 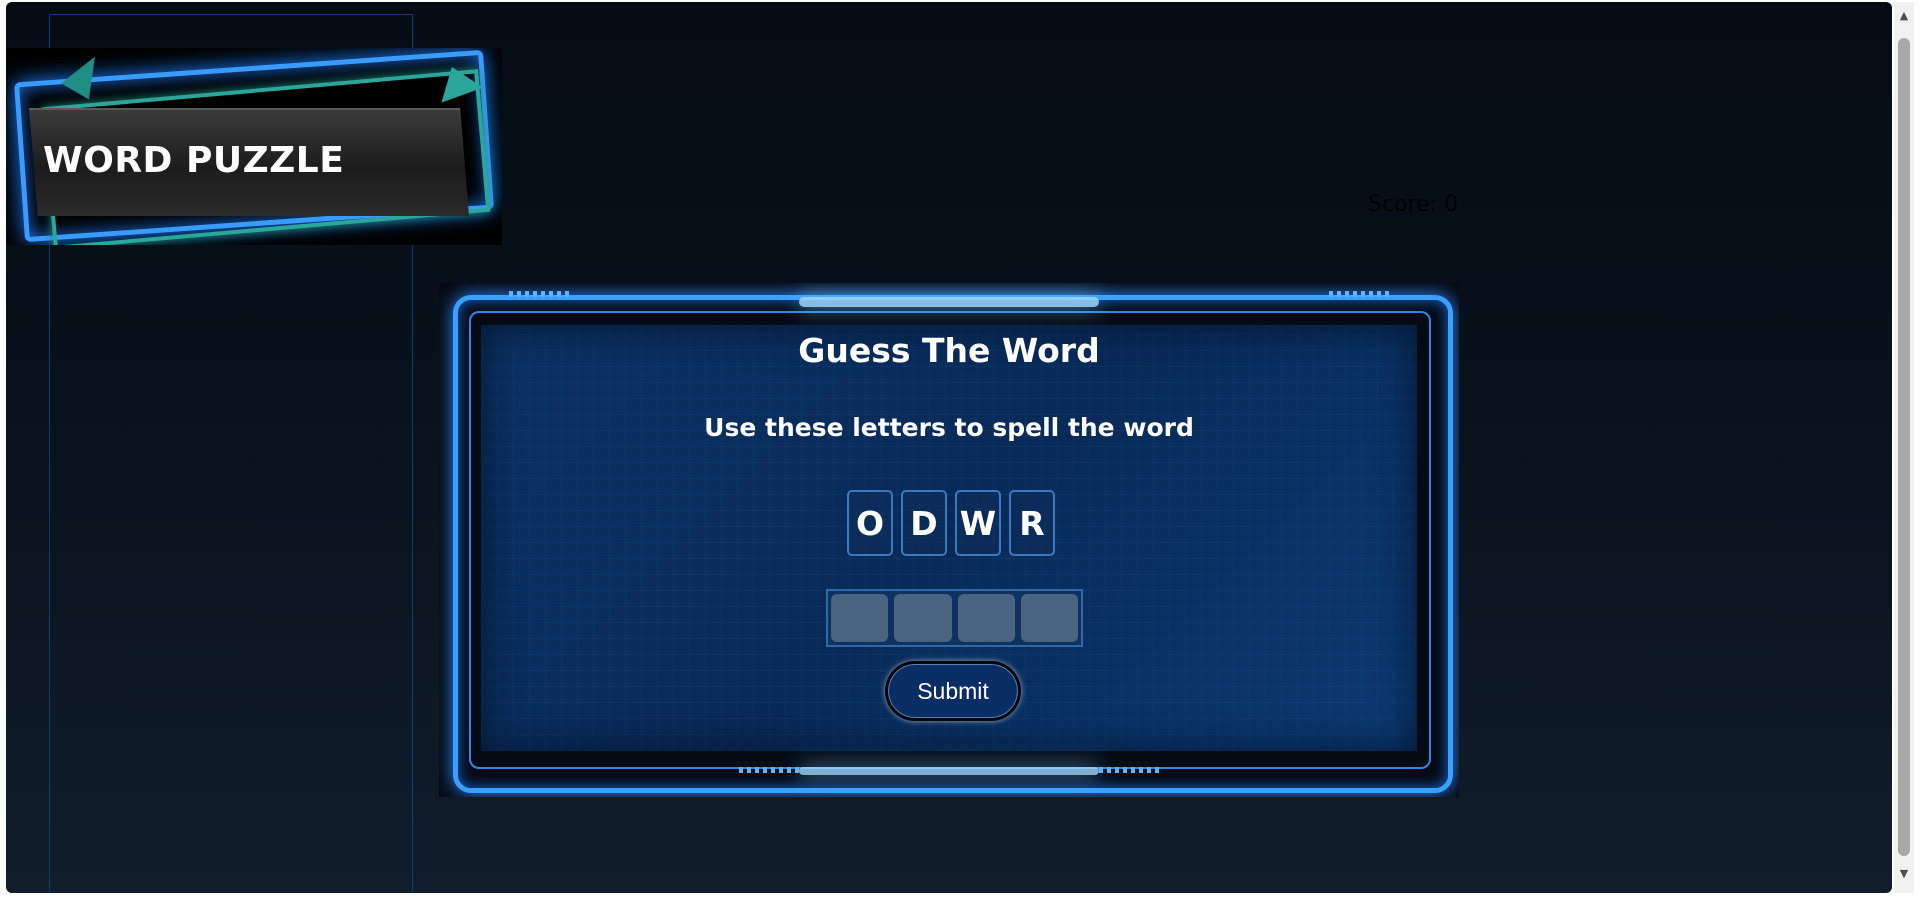 I want to click on score-display: Score: 0, so click(x=1413, y=204).